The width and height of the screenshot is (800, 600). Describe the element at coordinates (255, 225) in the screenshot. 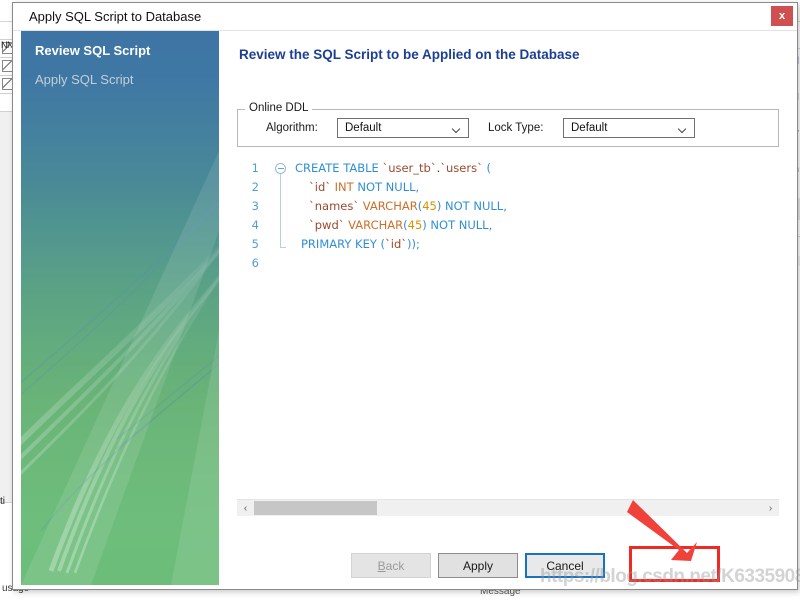

I see `line-number: 4` at that location.